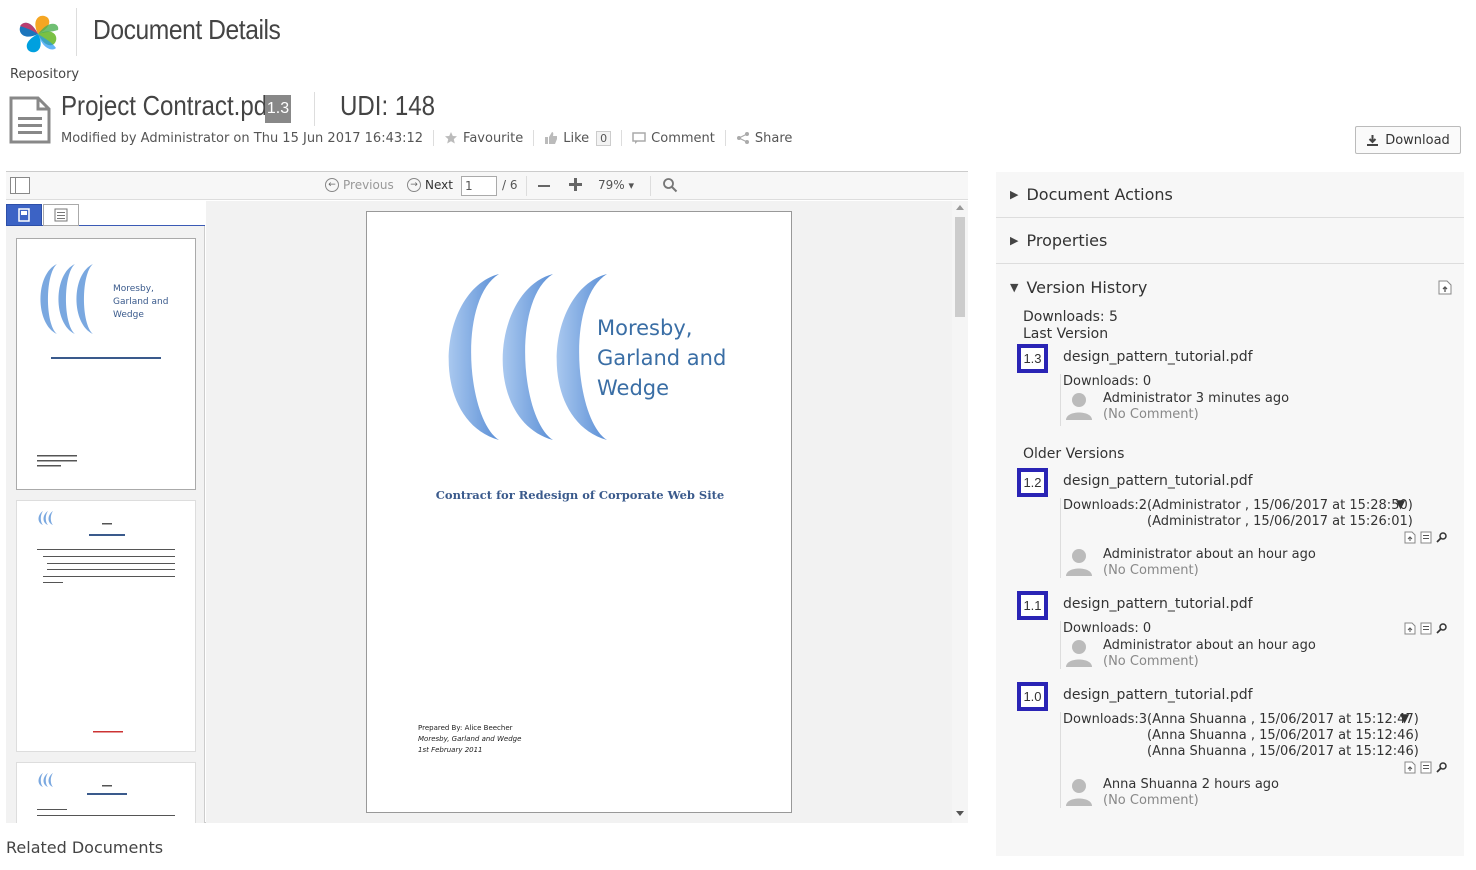  I want to click on share-label: Share, so click(773, 138).